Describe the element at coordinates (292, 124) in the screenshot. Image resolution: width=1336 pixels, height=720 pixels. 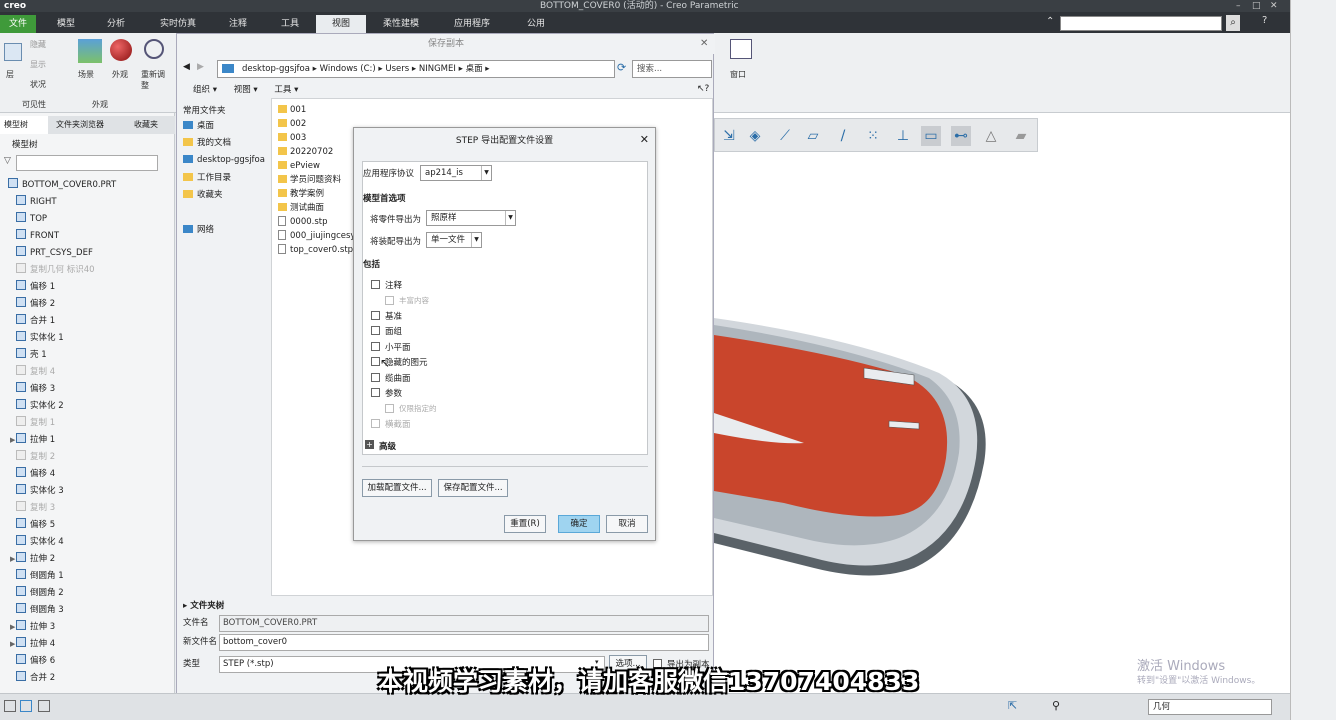
I see `folder-item: 002` at that location.